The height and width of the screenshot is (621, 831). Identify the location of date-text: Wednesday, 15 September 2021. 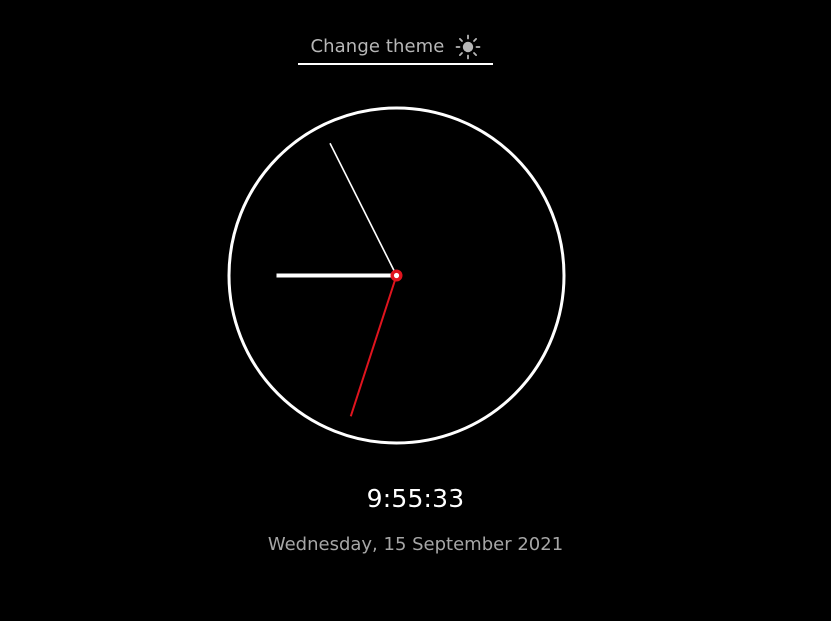
(415, 544).